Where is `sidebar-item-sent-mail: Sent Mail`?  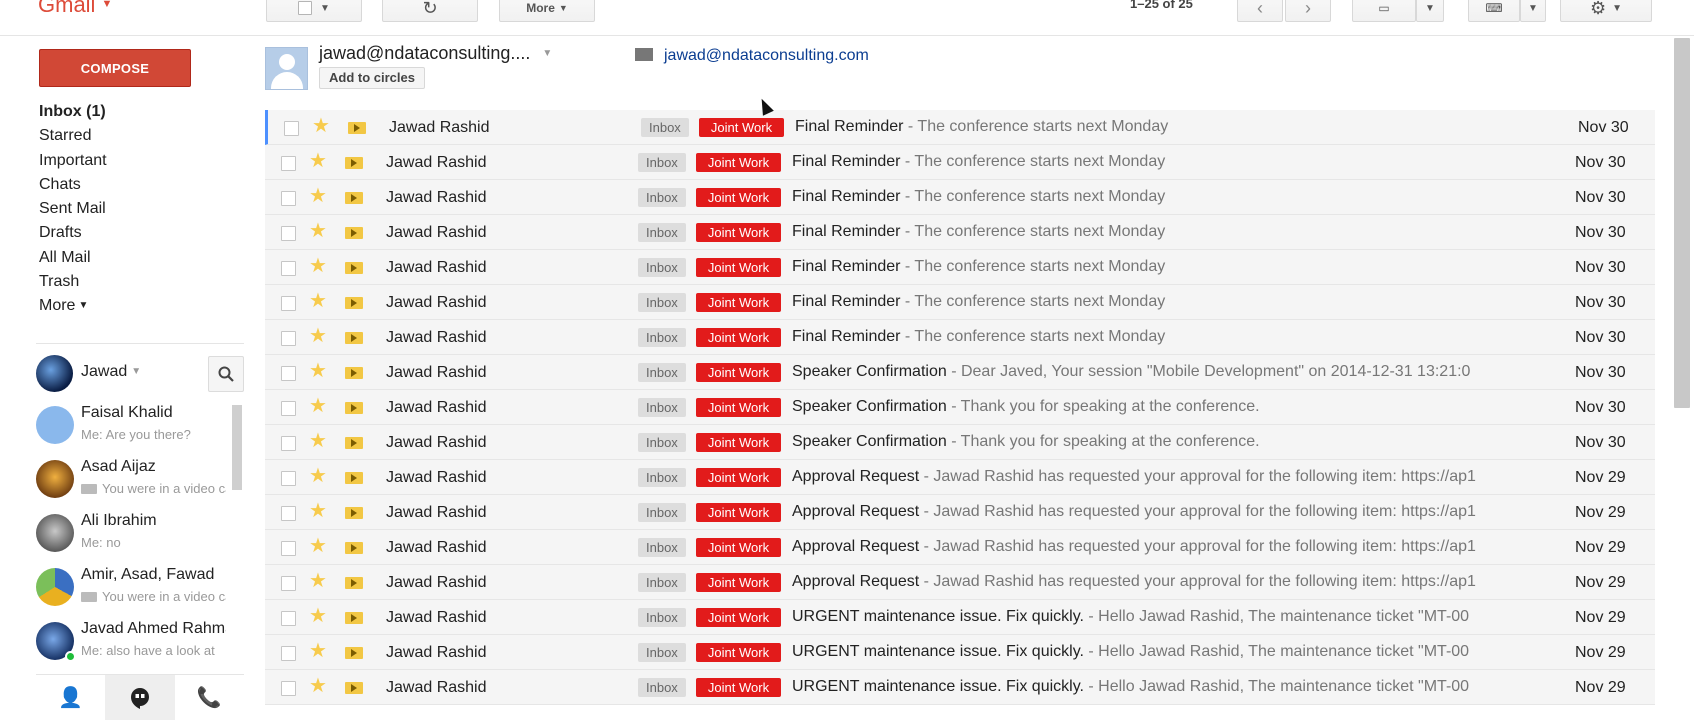
sidebar-item-sent-mail: Sent Mail is located at coordinates (139, 209).